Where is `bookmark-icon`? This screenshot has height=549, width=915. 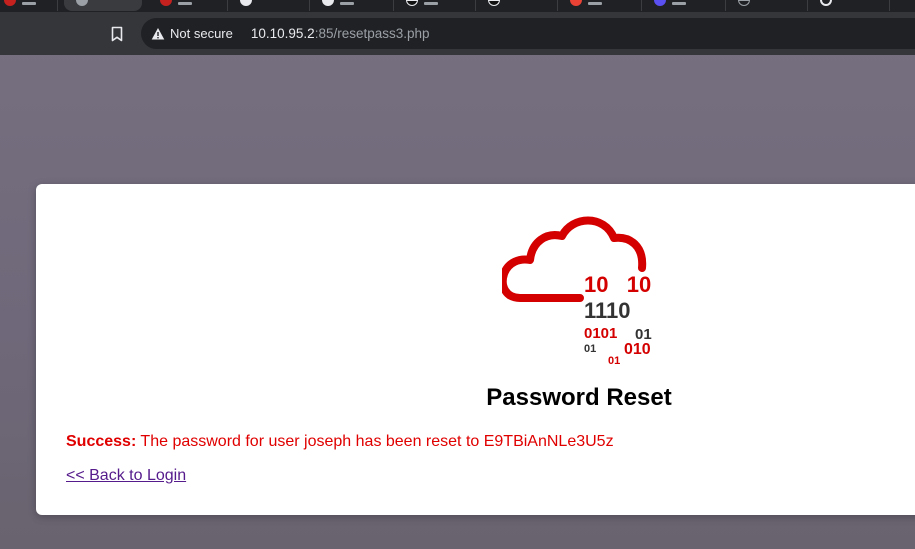 bookmark-icon is located at coordinates (117, 34).